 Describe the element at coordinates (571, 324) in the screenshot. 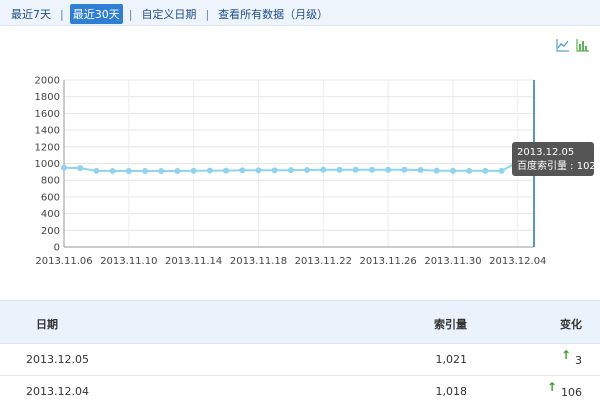

I see `header-change: 变化` at that location.